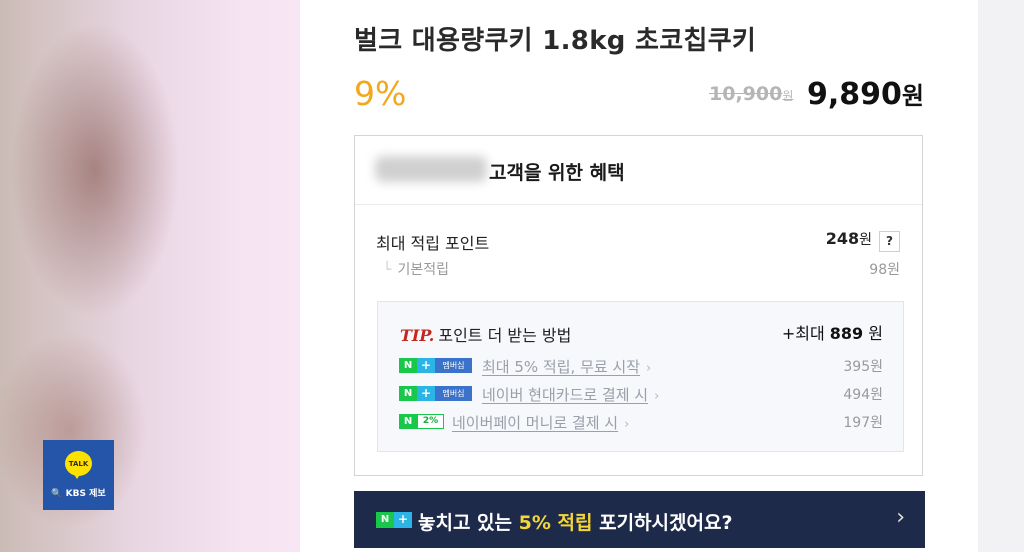 This screenshot has width=1024, height=552. Describe the element at coordinates (848, 238) in the screenshot. I see `max-points-value: 248원` at that location.